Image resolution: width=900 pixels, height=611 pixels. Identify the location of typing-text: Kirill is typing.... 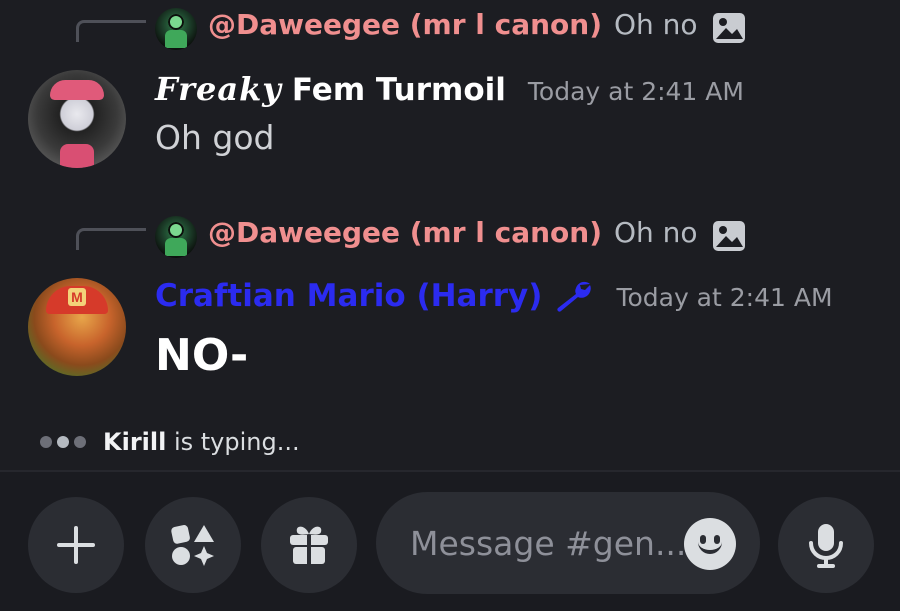
(201, 442).